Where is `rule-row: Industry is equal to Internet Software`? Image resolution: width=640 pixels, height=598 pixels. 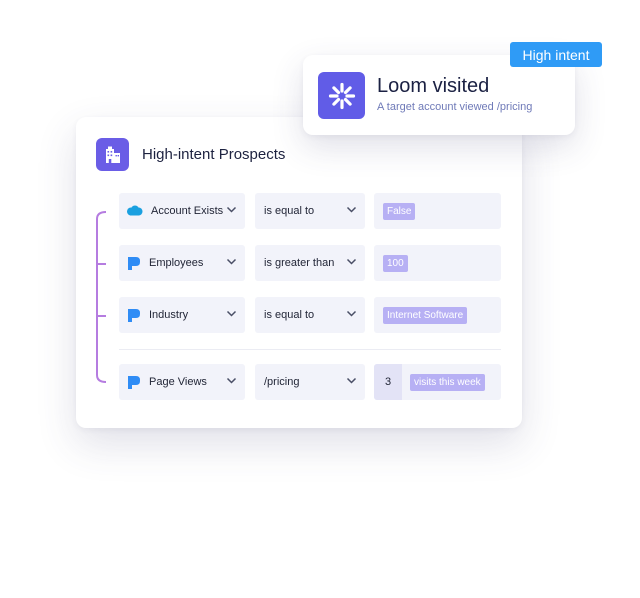
rule-row: Industry is equal to Internet Software is located at coordinates (310, 315).